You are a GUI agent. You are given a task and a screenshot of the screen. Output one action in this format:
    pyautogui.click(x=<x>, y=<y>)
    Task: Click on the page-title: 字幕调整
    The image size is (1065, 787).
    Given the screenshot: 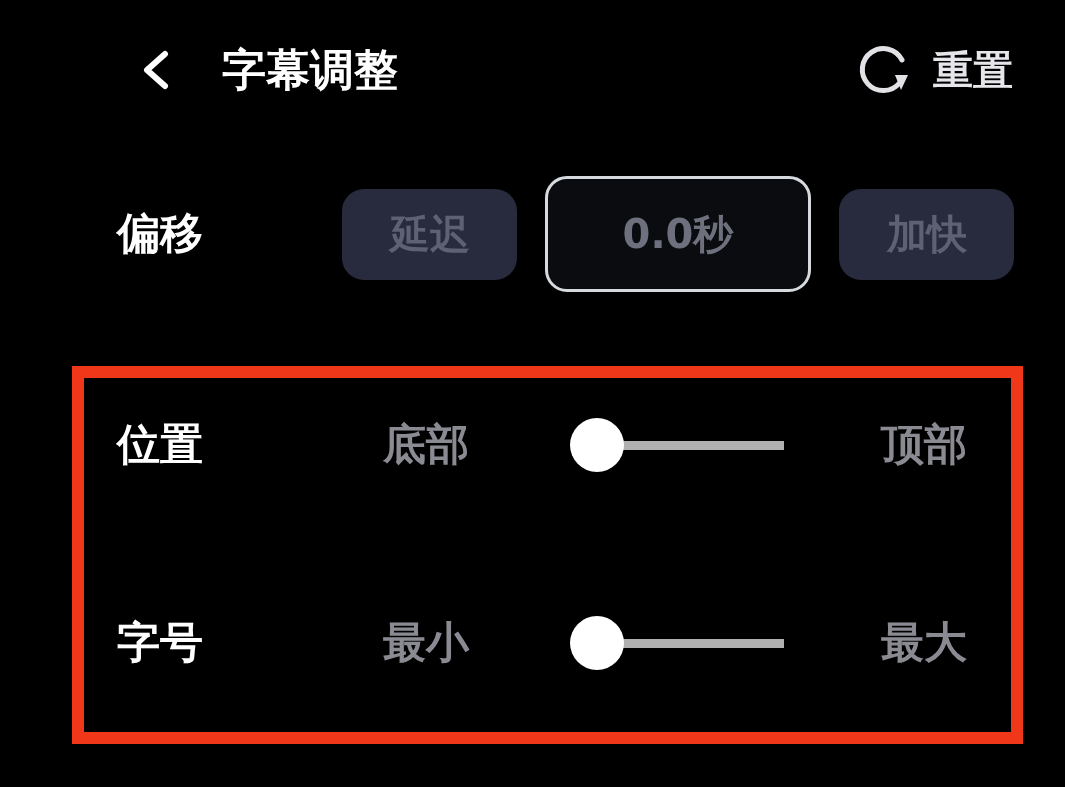 What is the action you would take?
    pyautogui.click(x=310, y=70)
    